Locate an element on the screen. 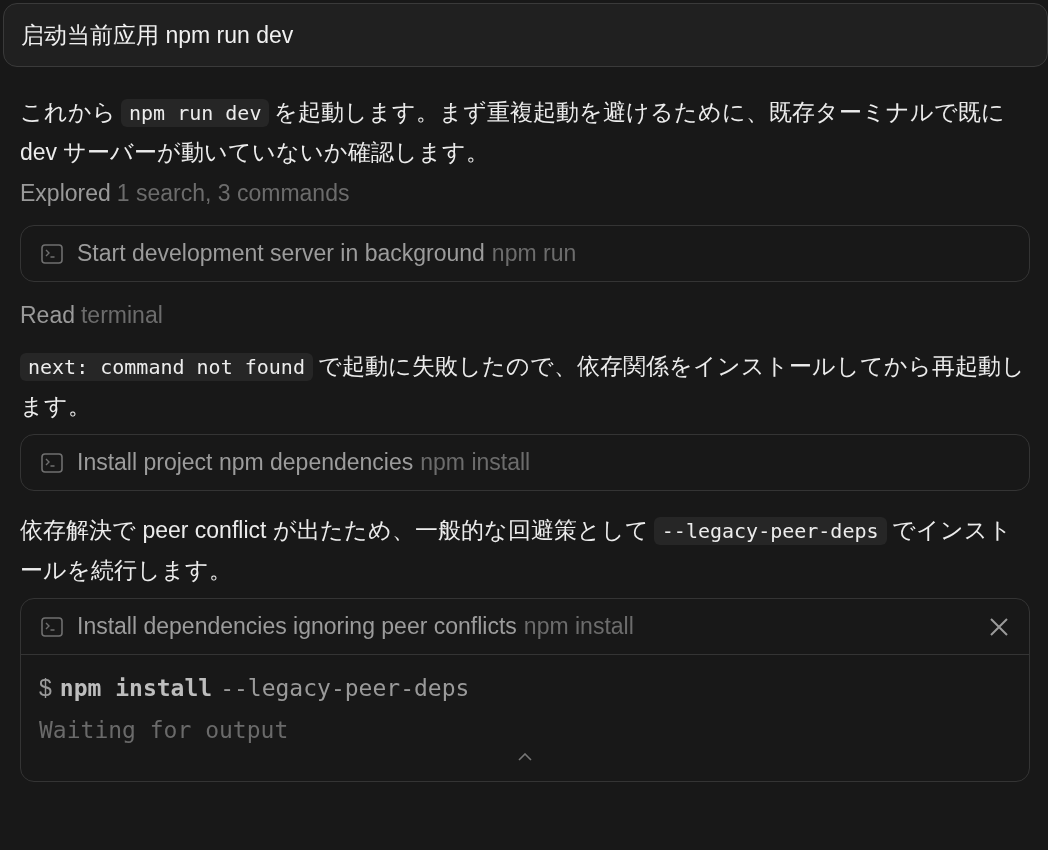 Image resolution: width=1048 pixels, height=850 pixels. message-paragraph: next: command not found で起動に失敗したので、依存関係をインストールしてから再起動します。 is located at coordinates (523, 386).